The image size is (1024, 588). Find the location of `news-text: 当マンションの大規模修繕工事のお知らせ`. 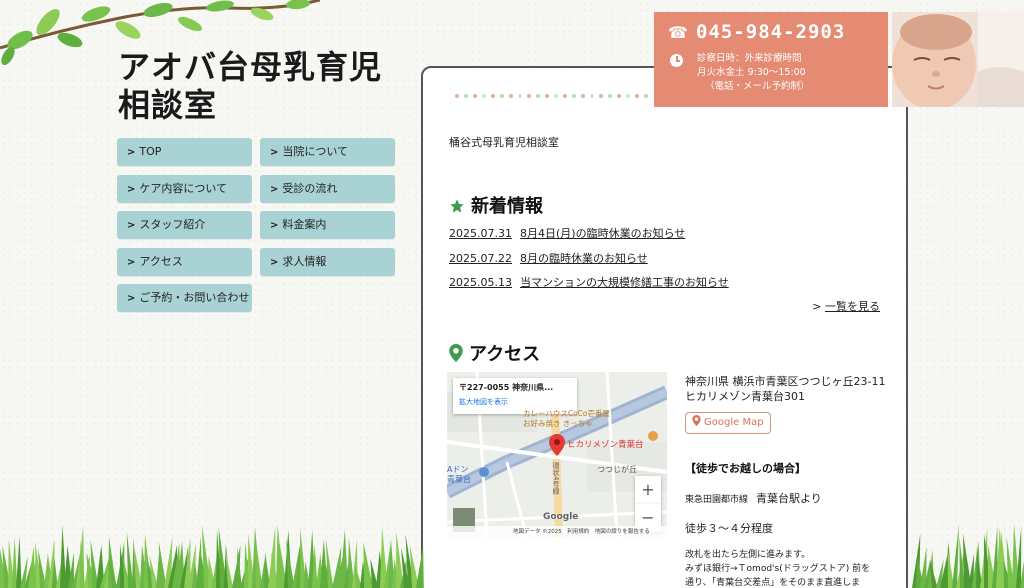

news-text: 当マンションの大規模修繕工事のお知らせ is located at coordinates (624, 282).